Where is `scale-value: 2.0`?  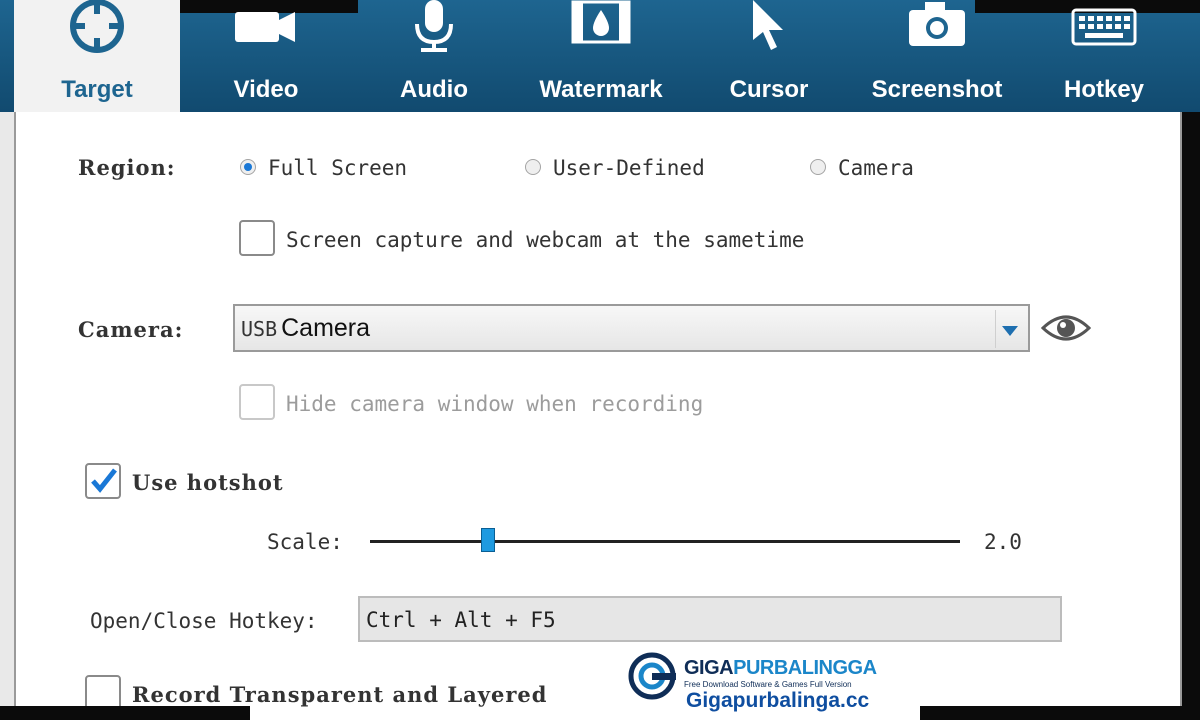
scale-value: 2.0 is located at coordinates (1003, 542).